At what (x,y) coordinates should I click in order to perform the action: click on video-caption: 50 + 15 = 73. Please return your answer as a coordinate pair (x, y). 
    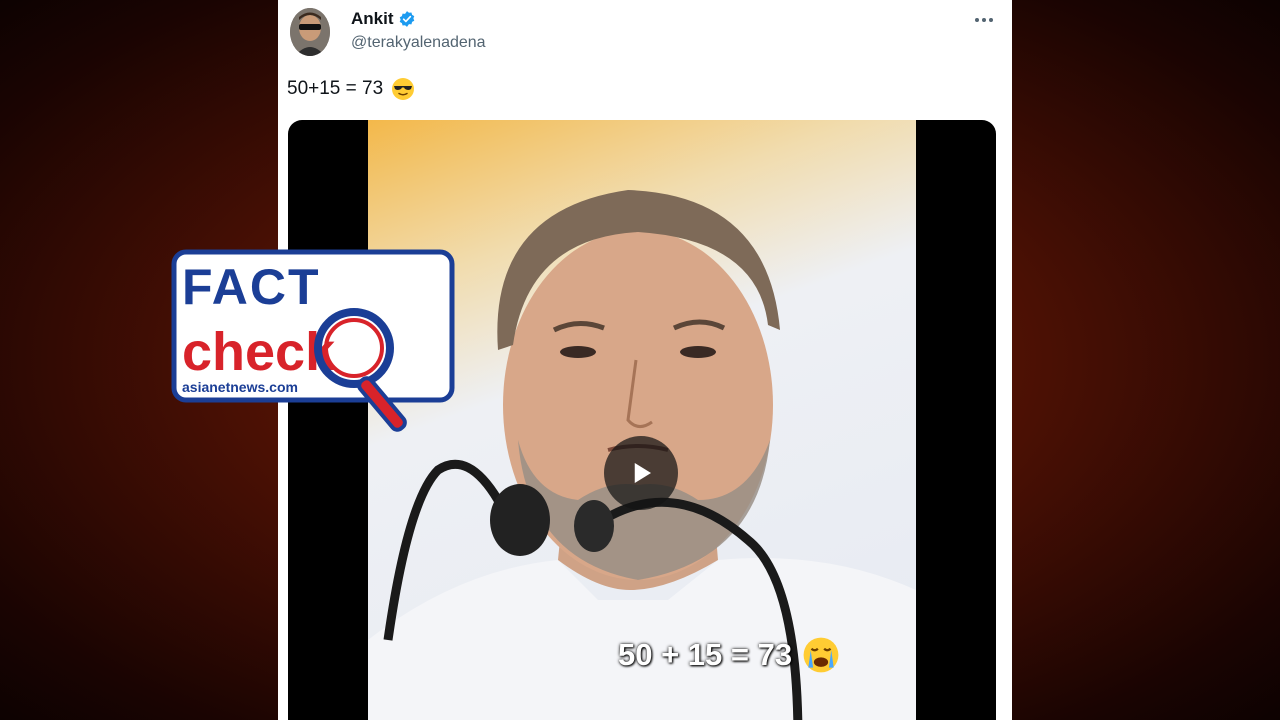
    Looking at the image, I should click on (729, 655).